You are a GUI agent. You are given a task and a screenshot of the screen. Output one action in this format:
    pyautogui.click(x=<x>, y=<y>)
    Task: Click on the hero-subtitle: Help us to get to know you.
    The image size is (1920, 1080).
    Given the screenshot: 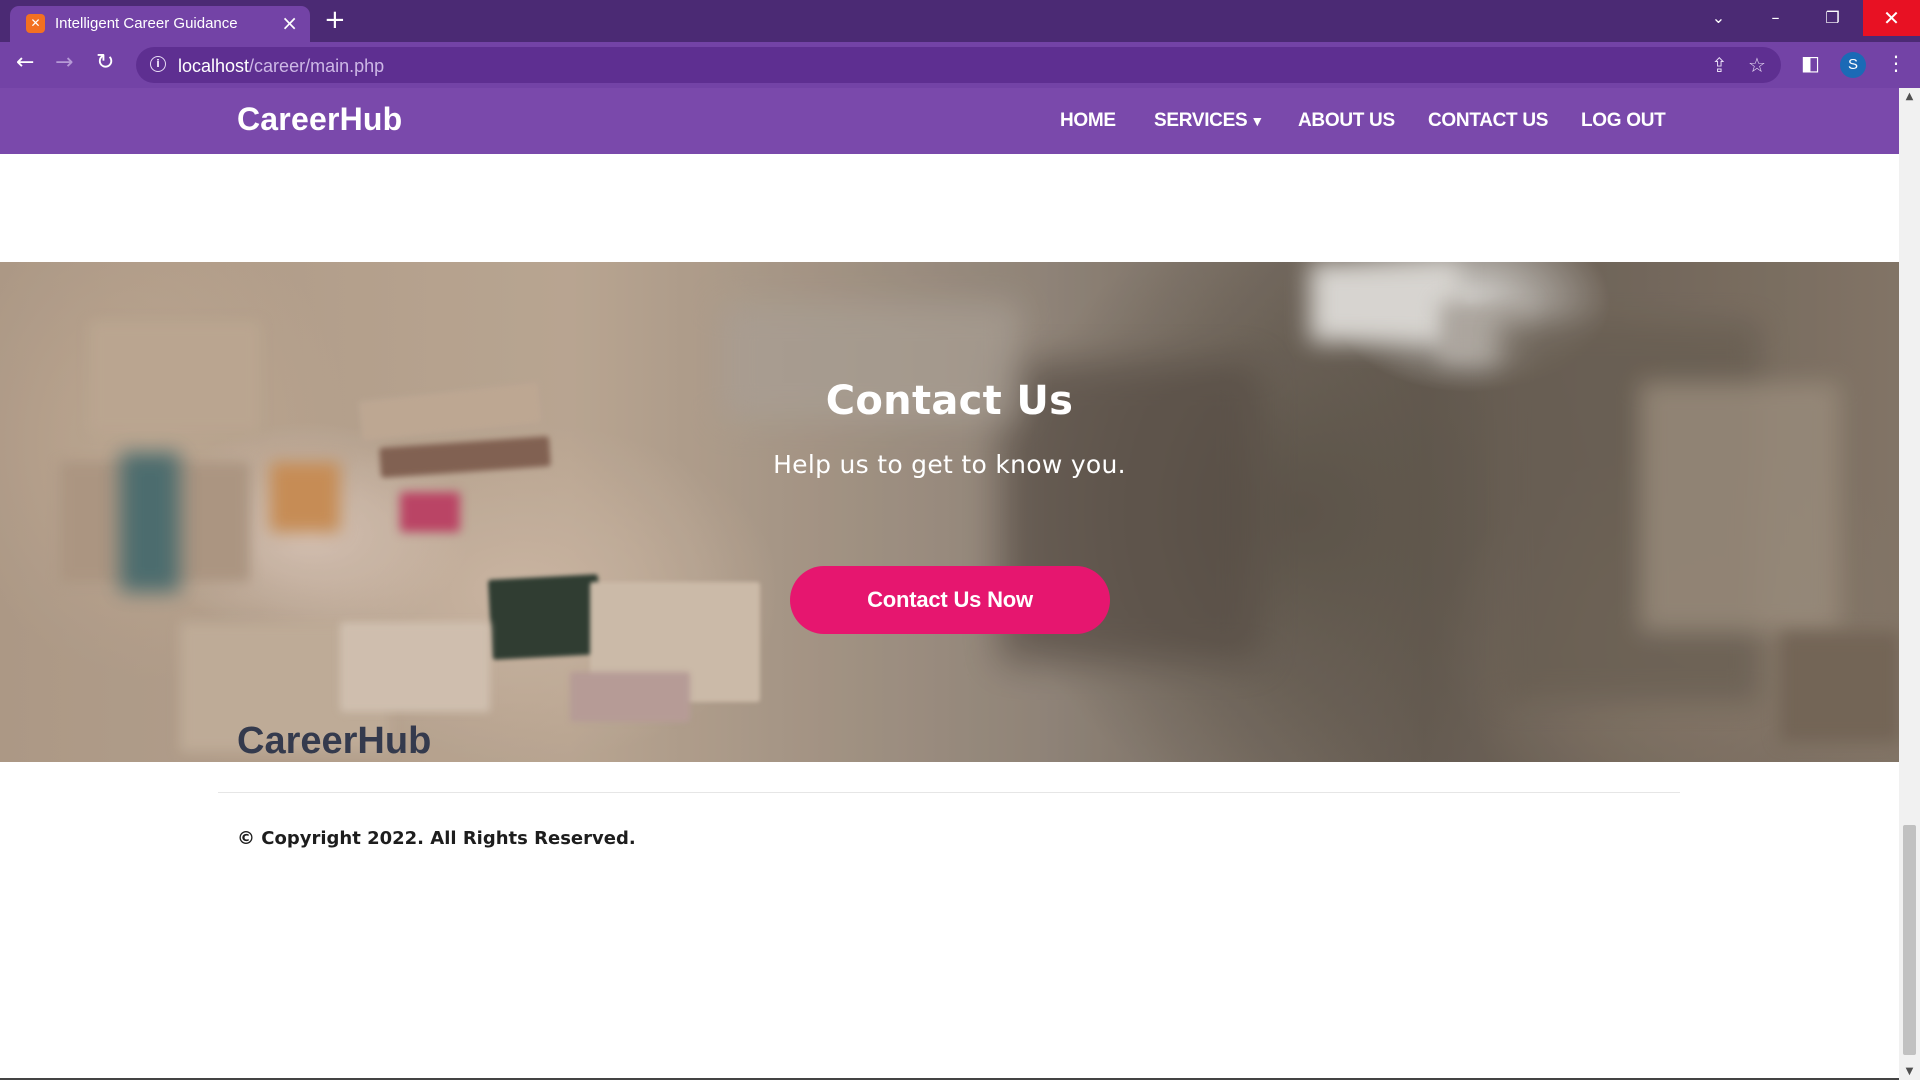 What is the action you would take?
    pyautogui.click(x=949, y=464)
    